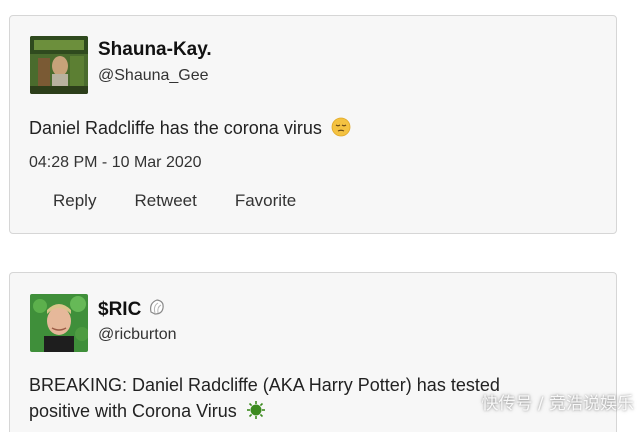 Image resolution: width=640 pixels, height=432 pixels. I want to click on tweet-text: Daniel Radcliffe has the corona virus, so click(190, 129).